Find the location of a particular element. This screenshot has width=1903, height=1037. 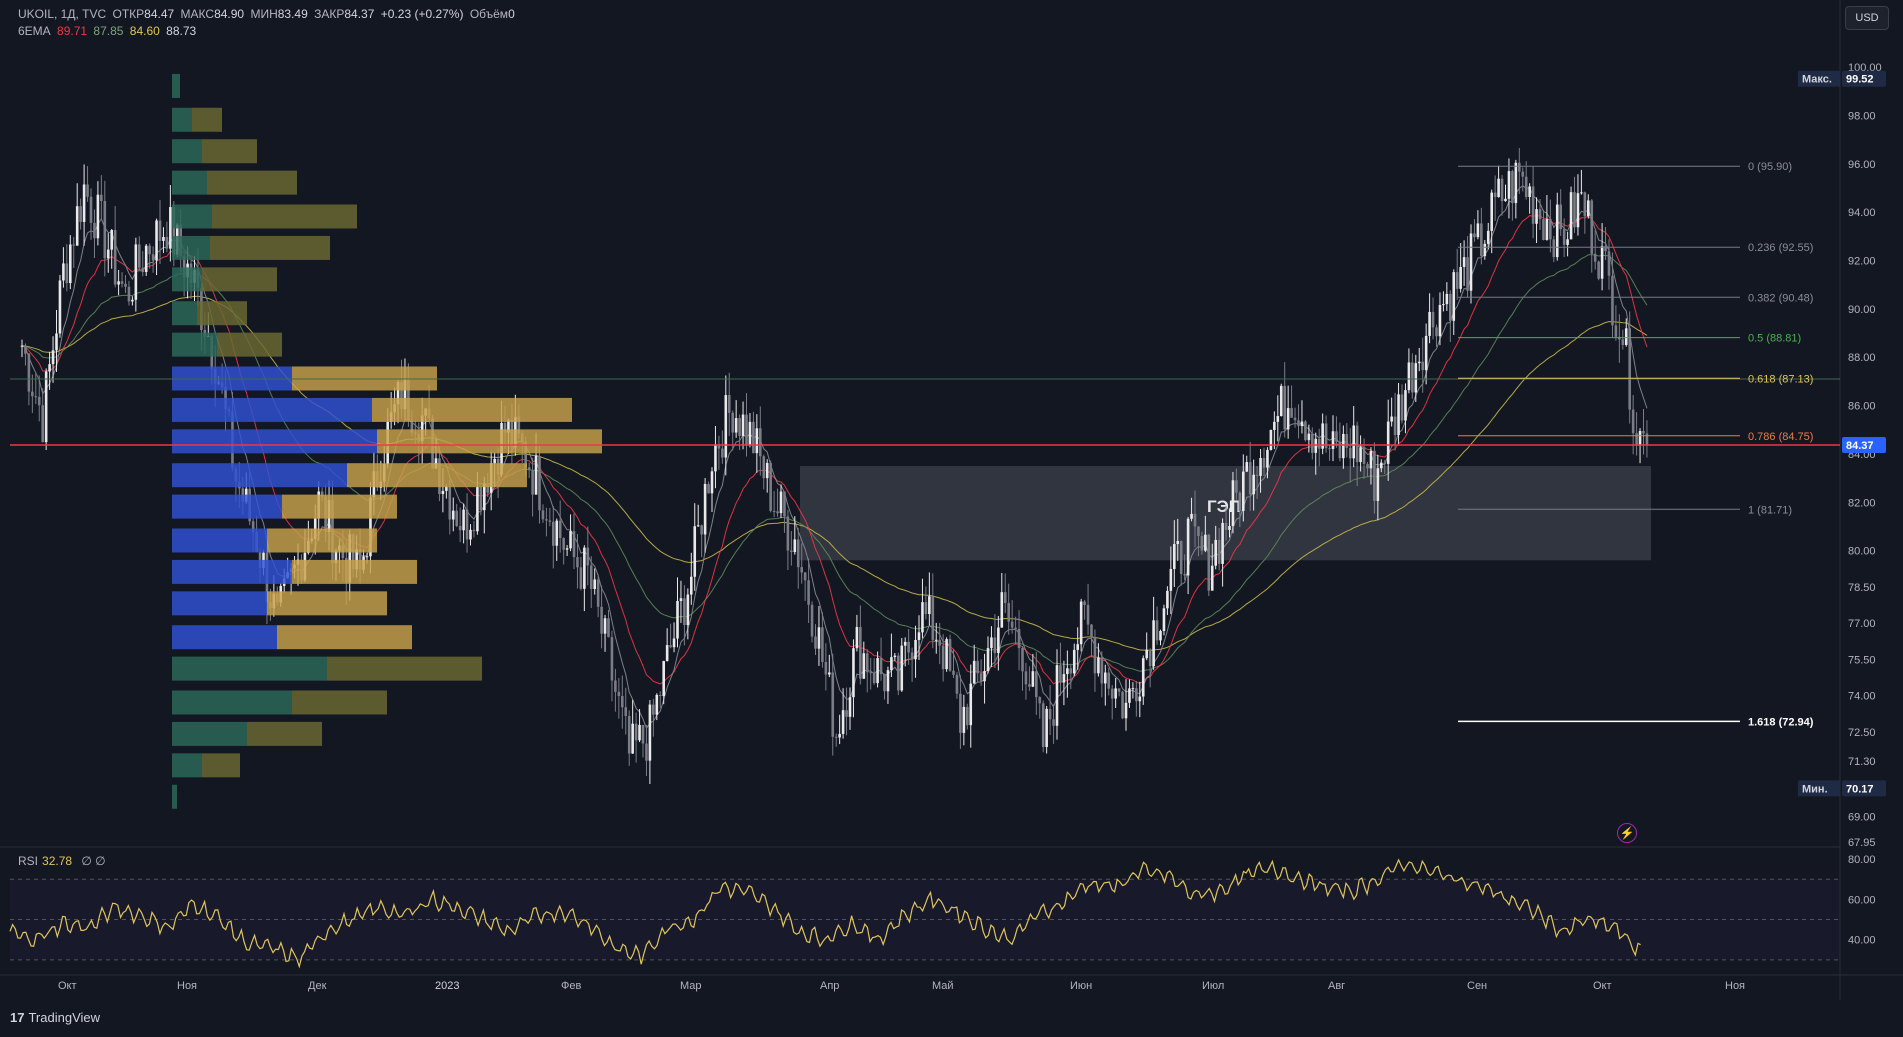

price-tick-label: 90.00 is located at coordinates (1862, 310).